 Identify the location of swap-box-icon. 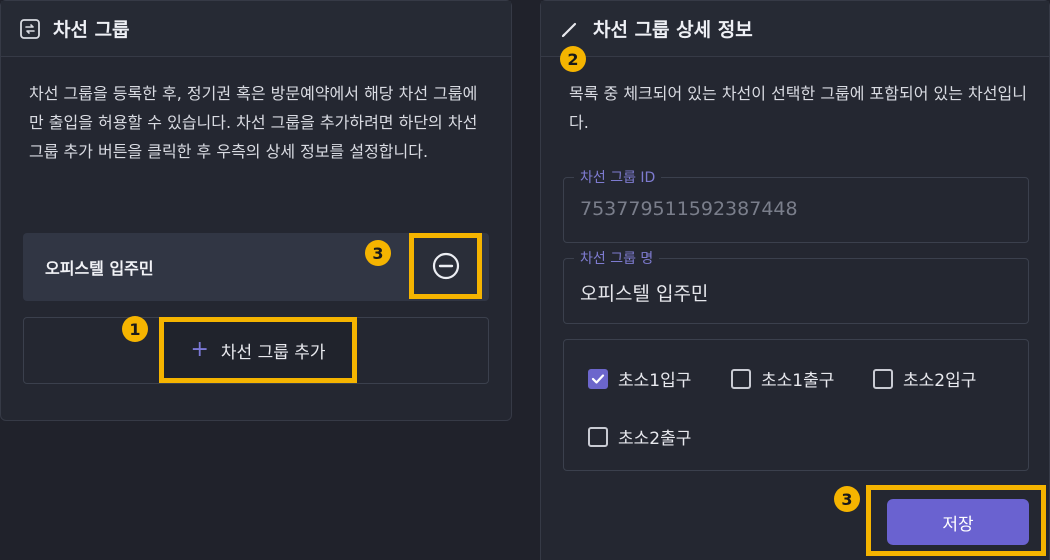
(30, 29).